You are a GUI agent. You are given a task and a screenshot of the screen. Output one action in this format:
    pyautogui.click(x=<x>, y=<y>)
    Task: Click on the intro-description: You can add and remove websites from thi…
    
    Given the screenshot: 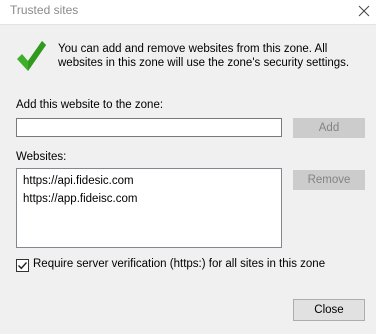 What is the action you would take?
    pyautogui.click(x=204, y=56)
    